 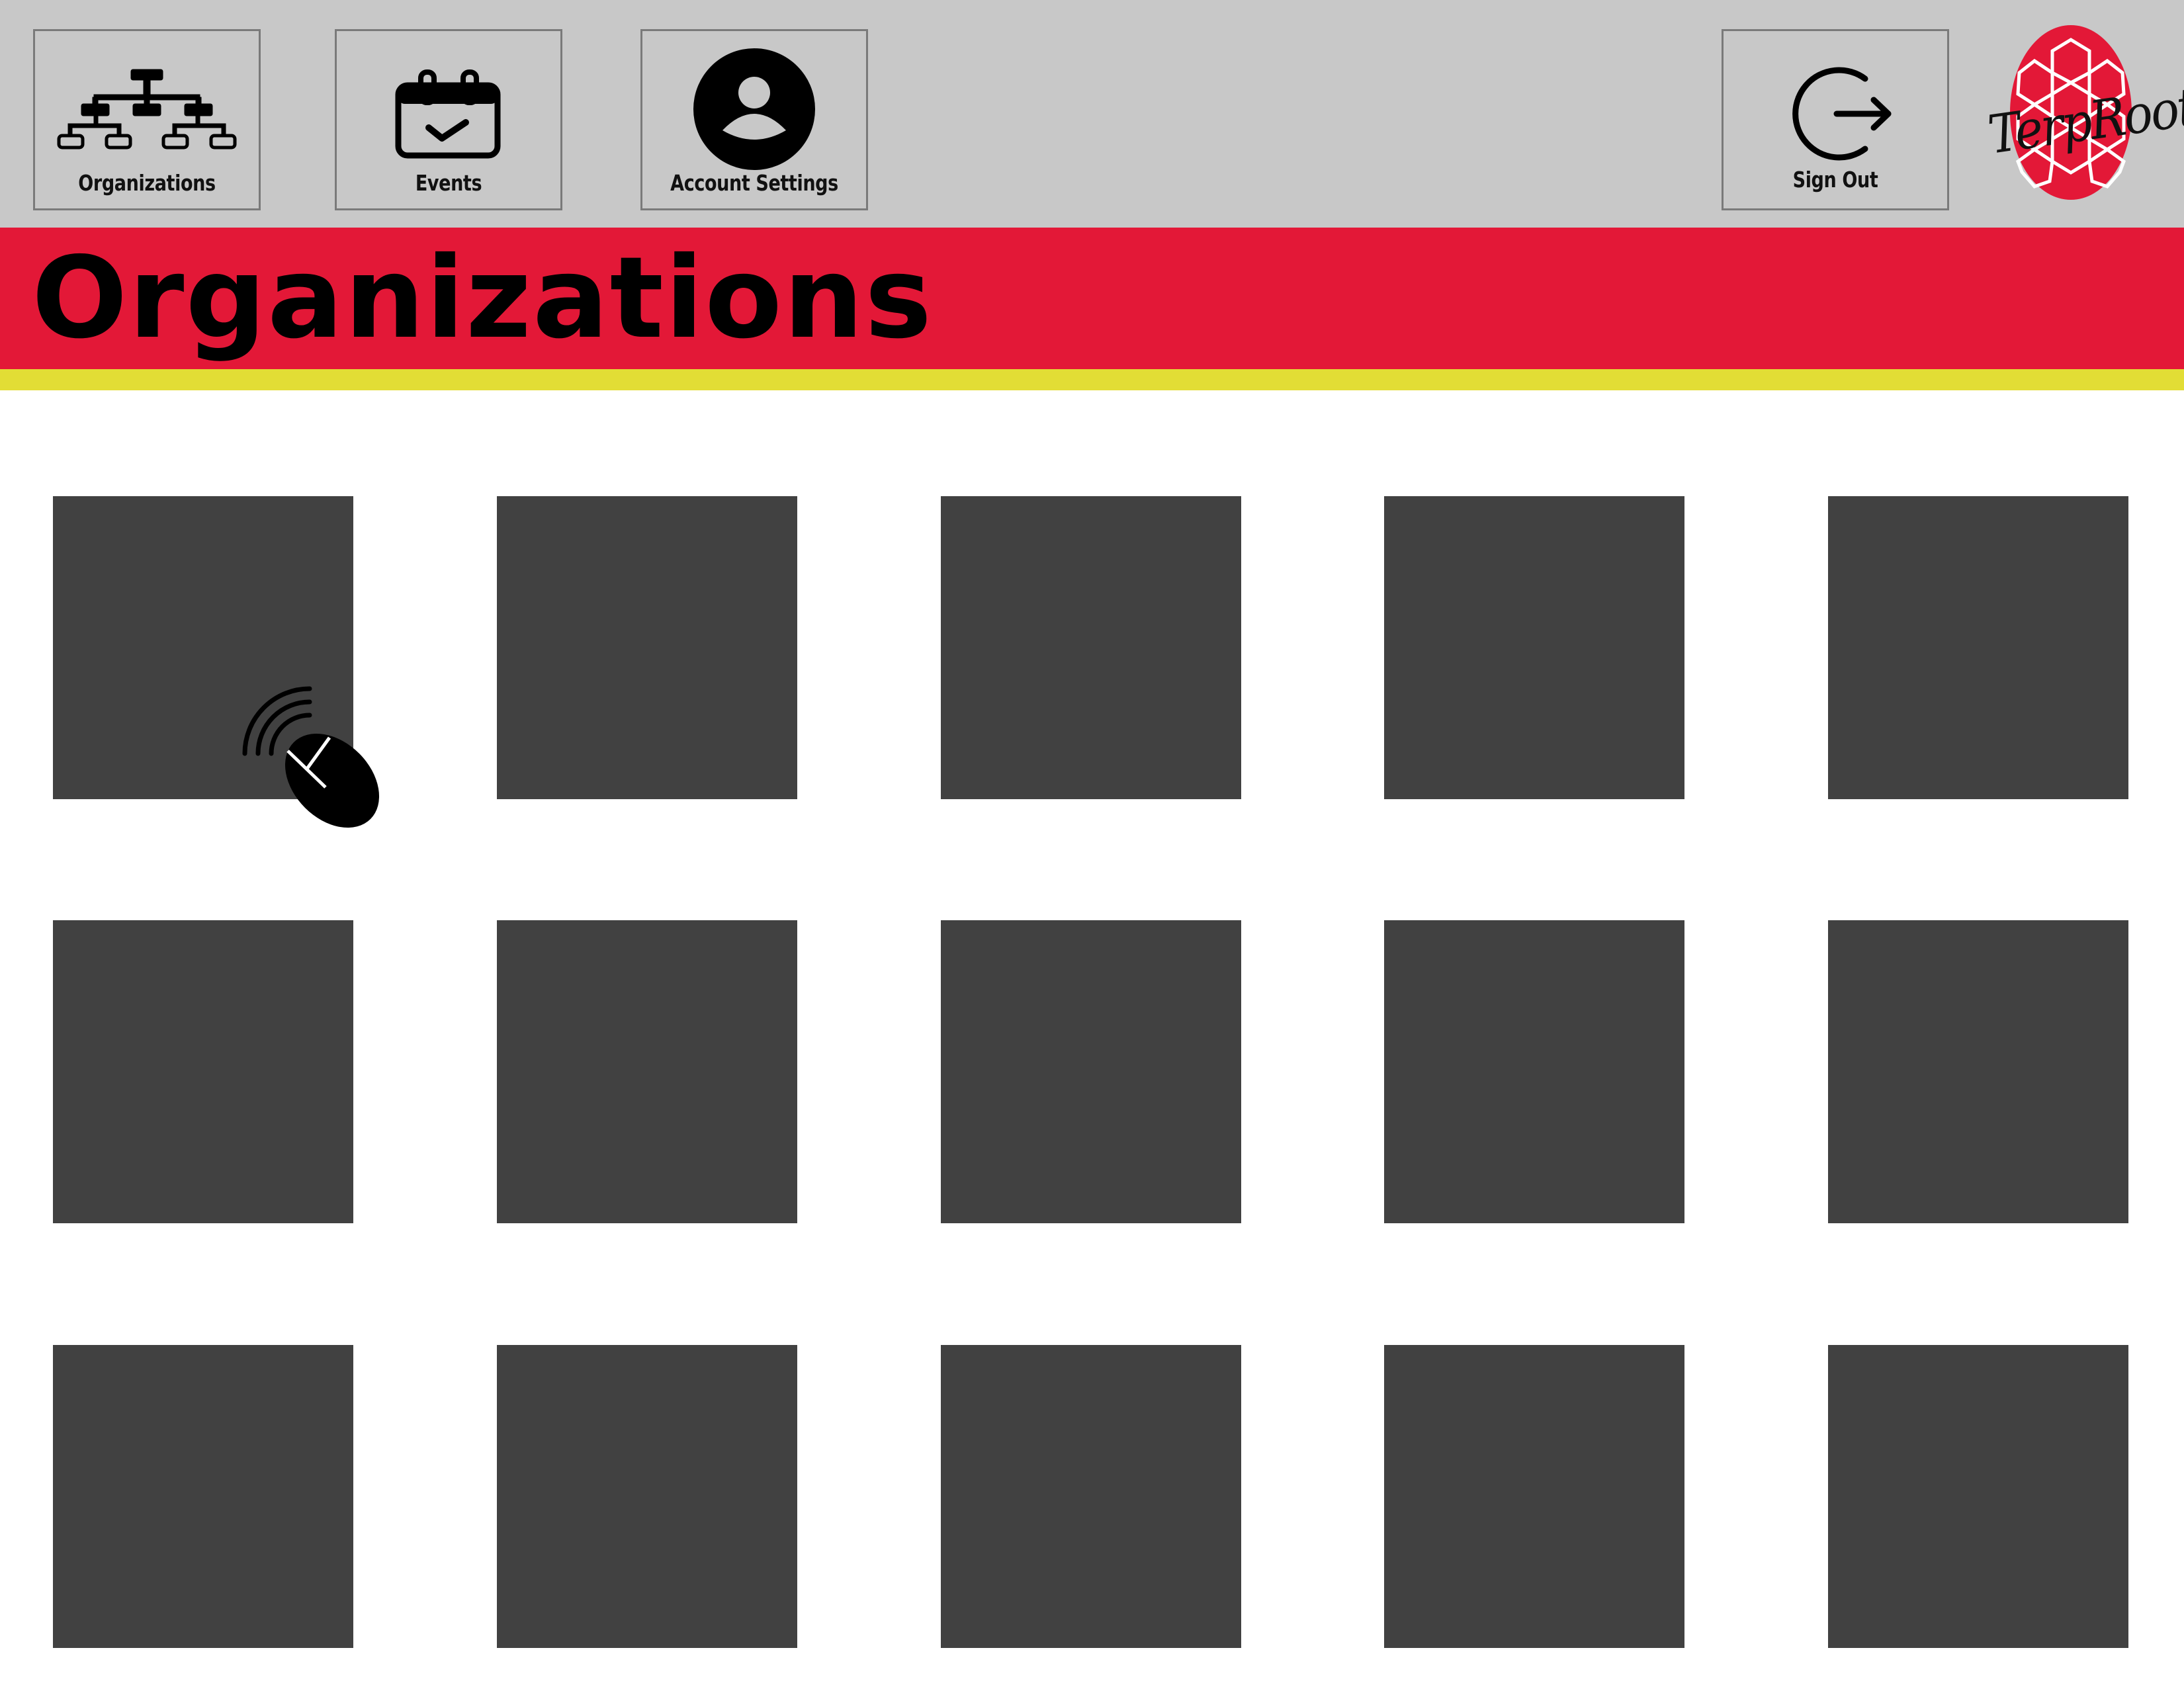 What do you see at coordinates (1092, 379) in the screenshot?
I see `accent-stripe` at bounding box center [1092, 379].